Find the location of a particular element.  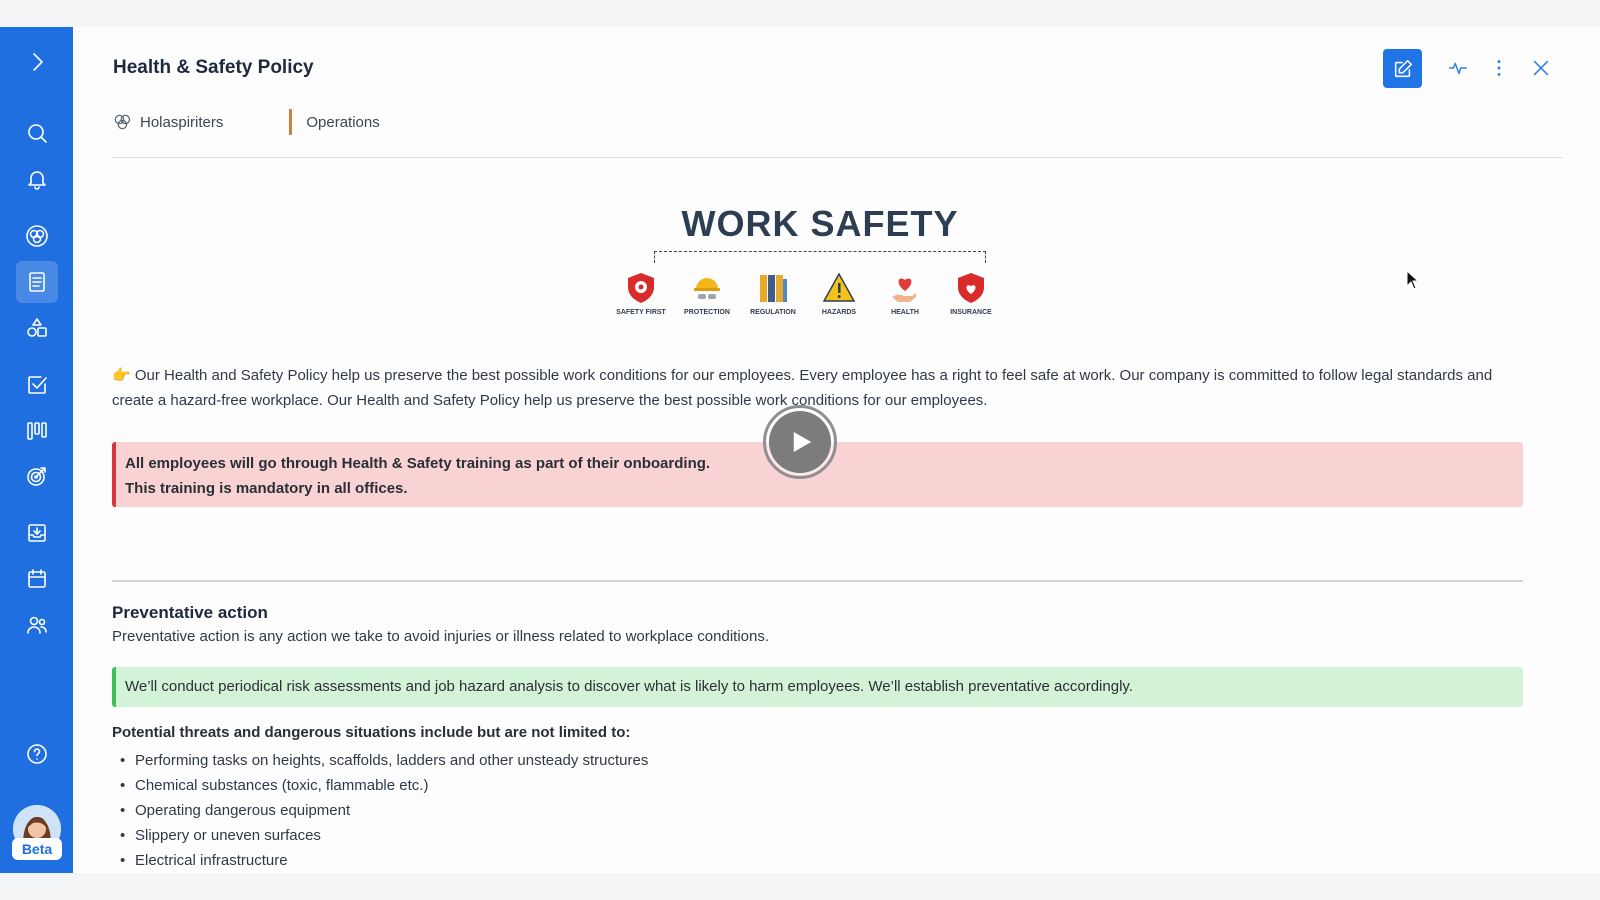

sidebar-item-goals is located at coordinates (37, 476).